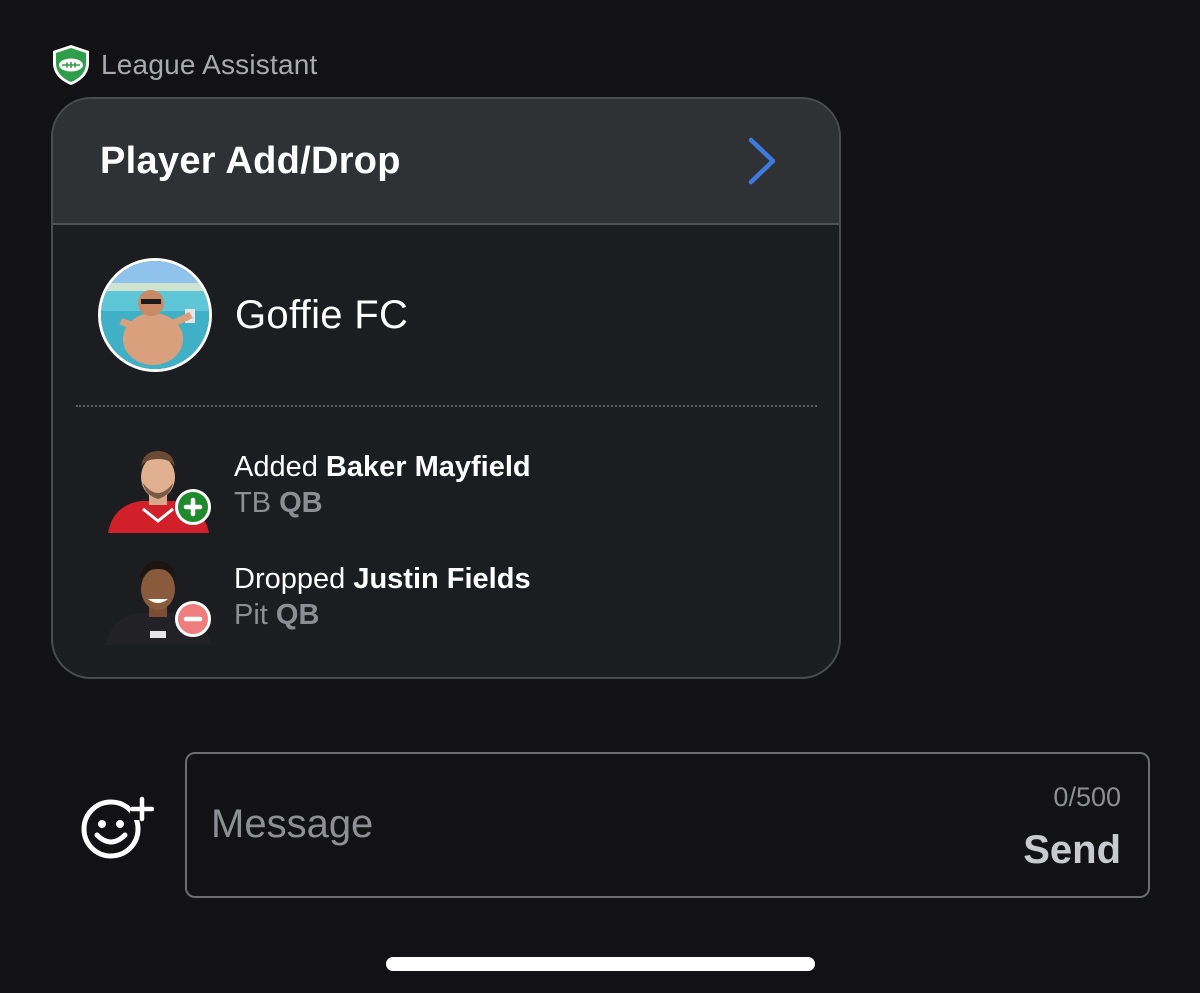 The height and width of the screenshot is (993, 1200). I want to click on transaction-dropped: Dropped Justin Fields Pit QB, so click(446, 613).